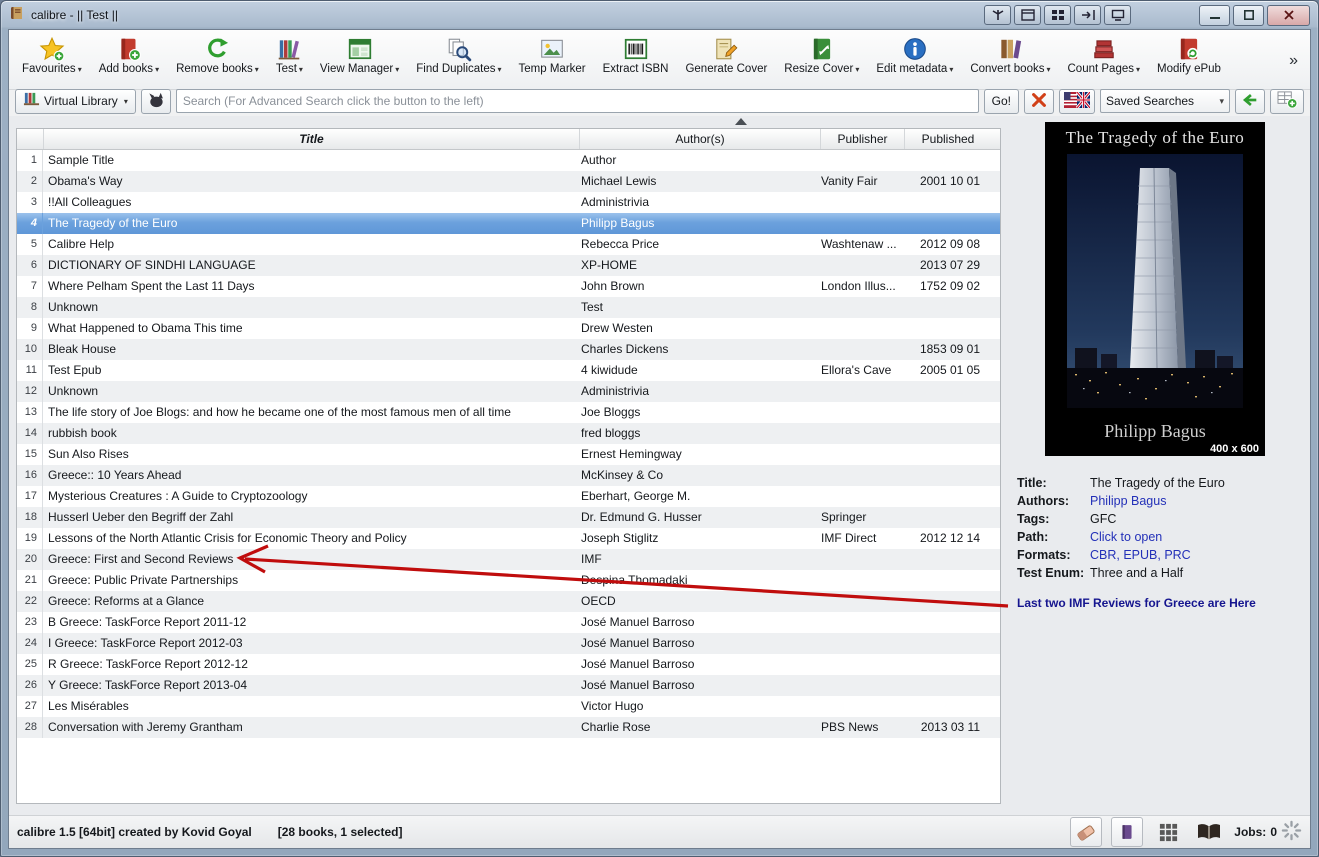  What do you see at coordinates (508, 559) in the screenshot?
I see `book-row: 20 Greece: First and Second Reviews IMF` at bounding box center [508, 559].